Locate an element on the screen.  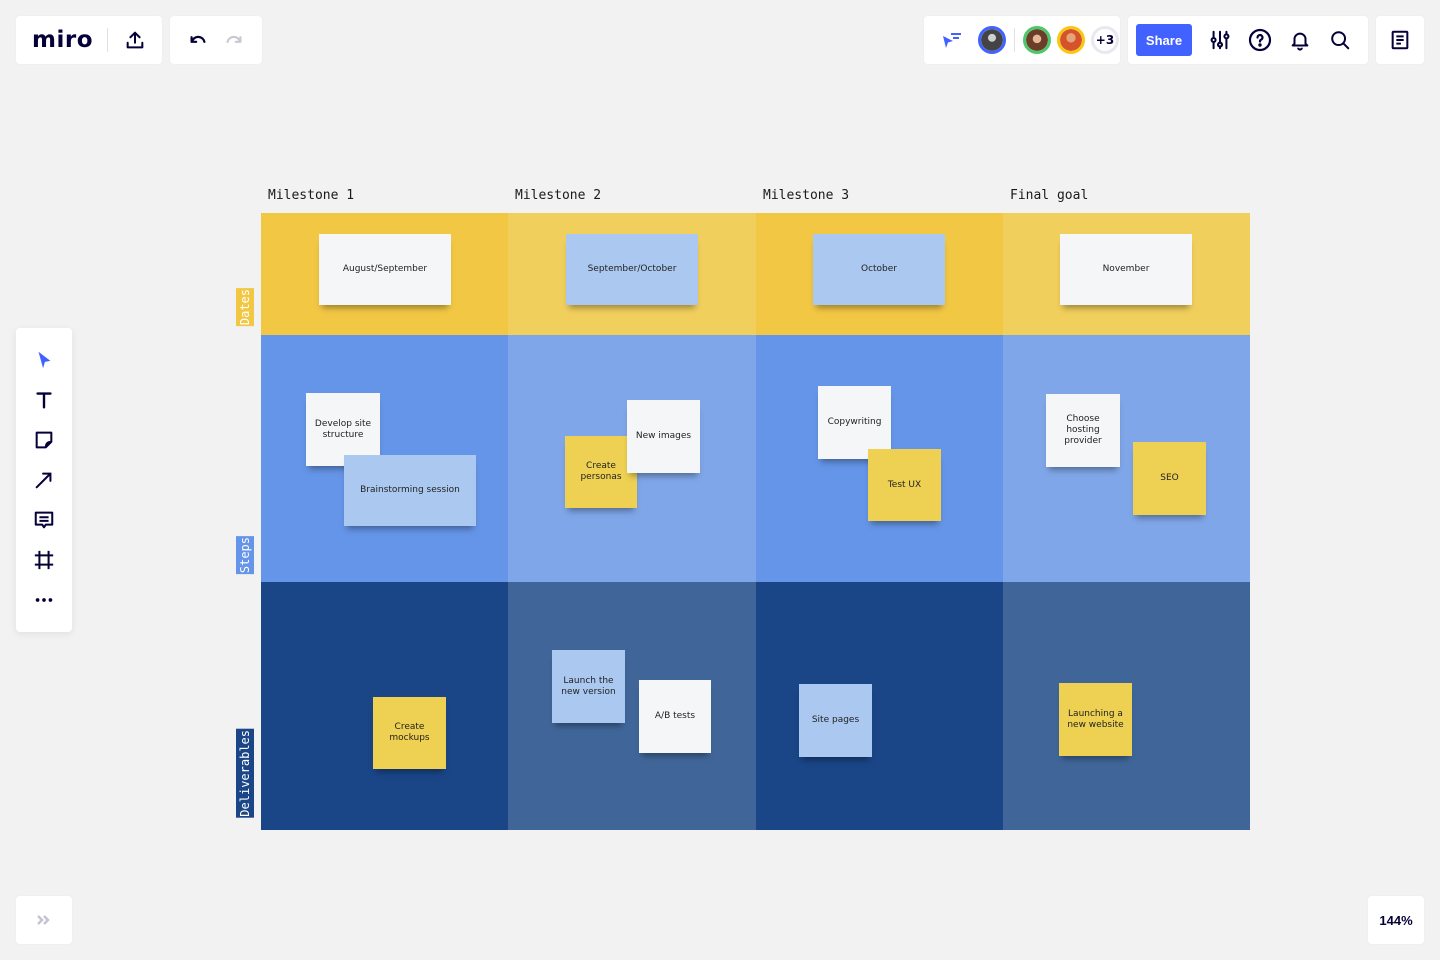
column-header-milestone-3: Milestone 3 is located at coordinates (806, 195).